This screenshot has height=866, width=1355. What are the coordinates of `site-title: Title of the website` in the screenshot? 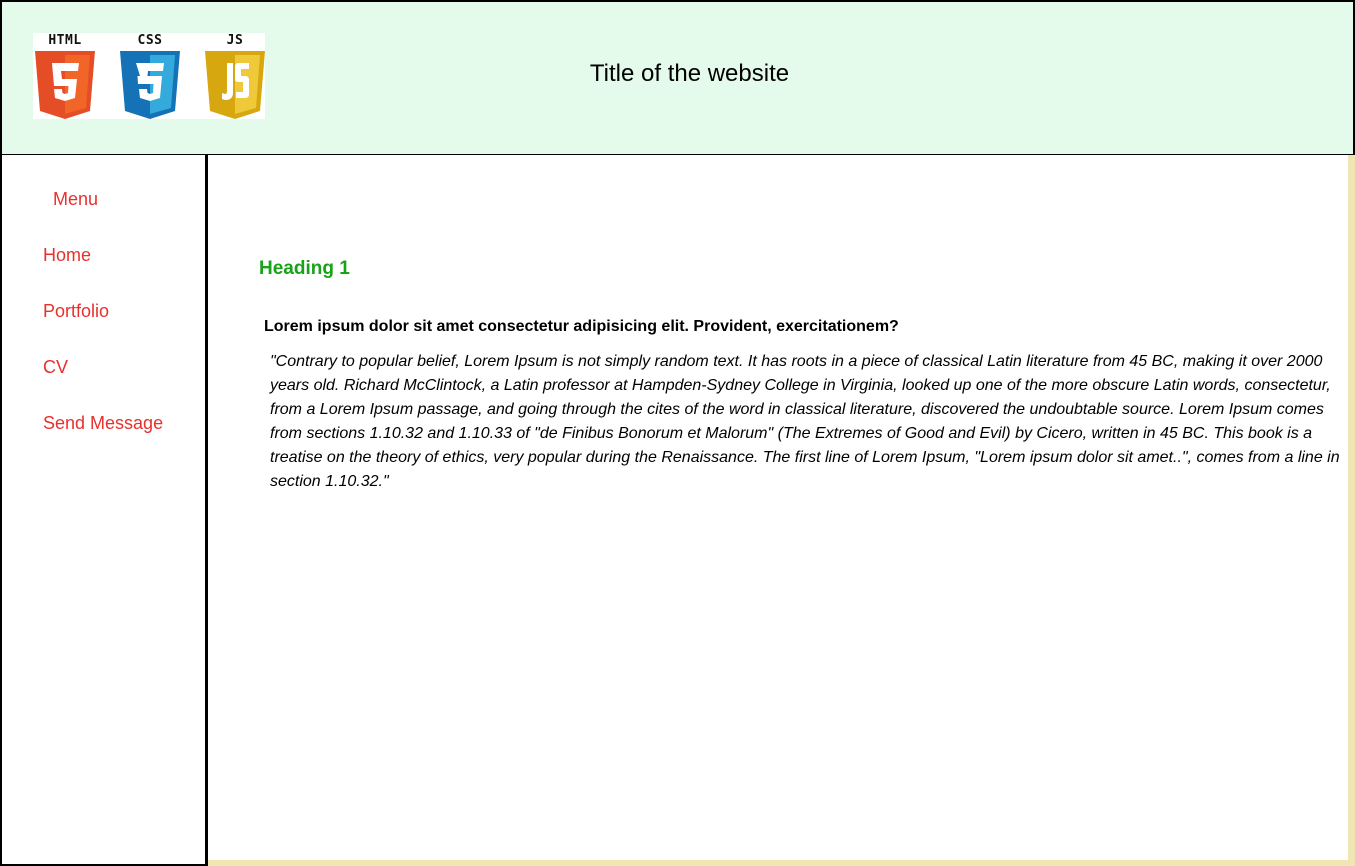 It's located at (689, 73).